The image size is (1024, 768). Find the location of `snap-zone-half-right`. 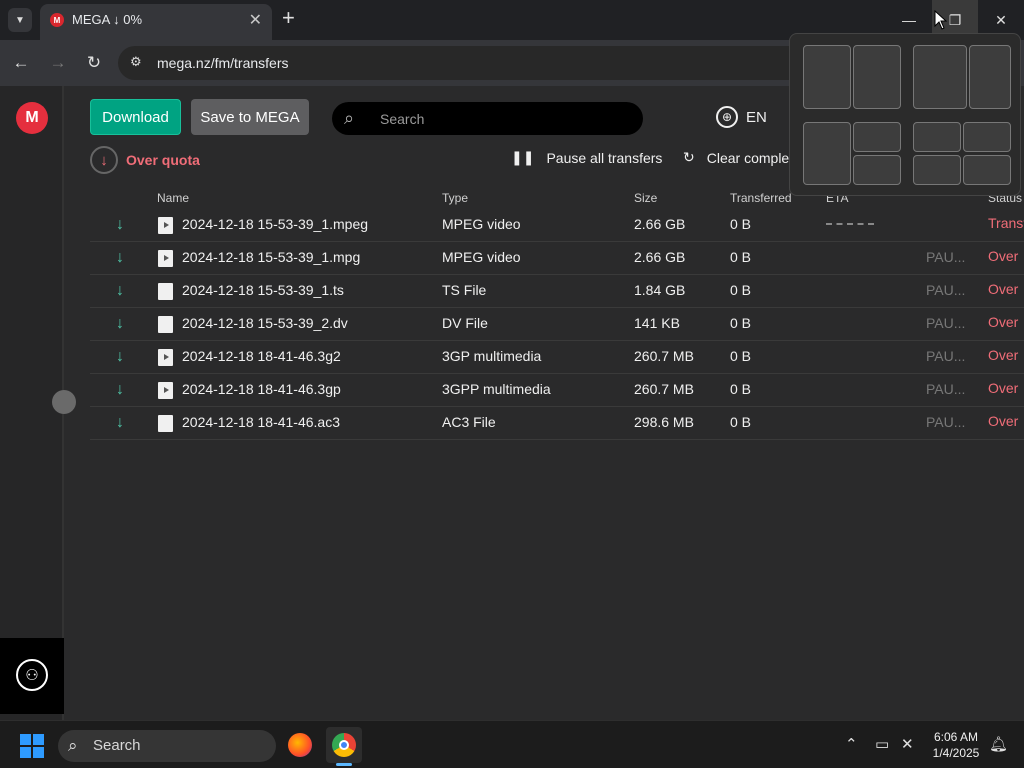

snap-zone-half-right is located at coordinates (877, 77).